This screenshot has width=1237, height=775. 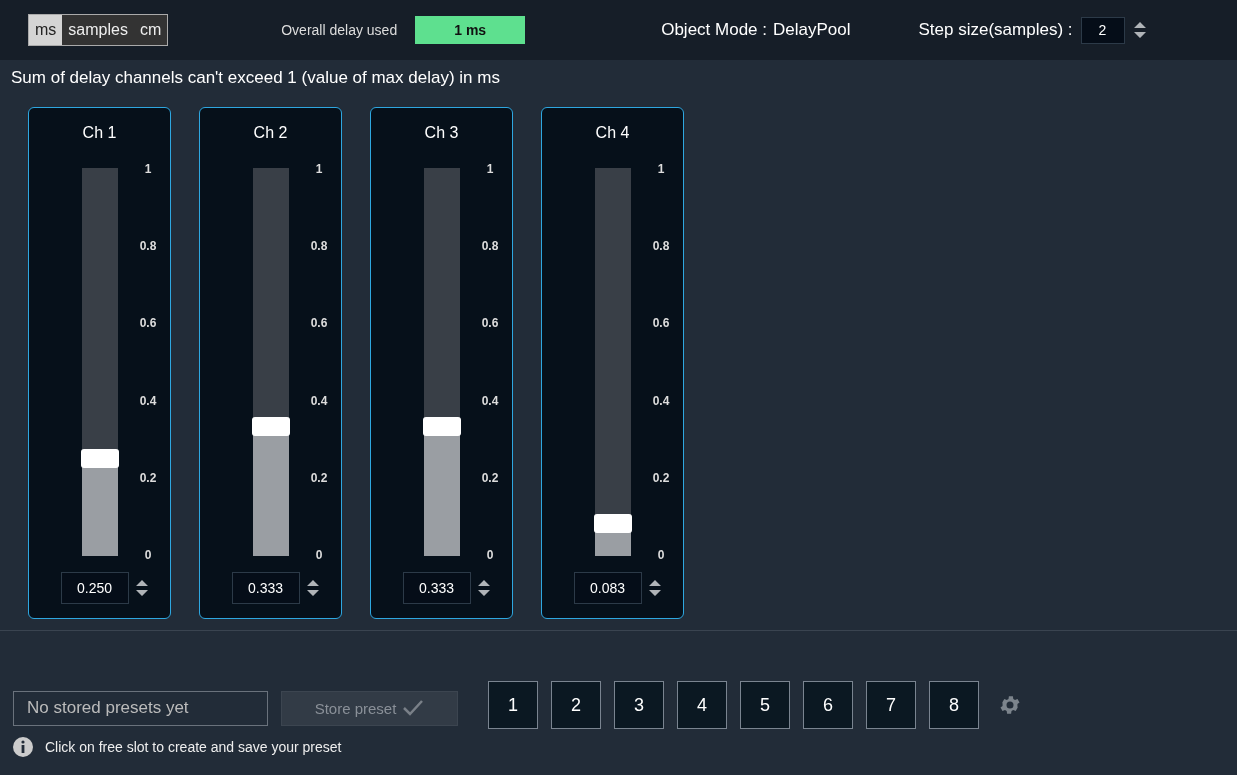 What do you see at coordinates (339, 30) in the screenshot?
I see `overall-delay-label: Overall delay used` at bounding box center [339, 30].